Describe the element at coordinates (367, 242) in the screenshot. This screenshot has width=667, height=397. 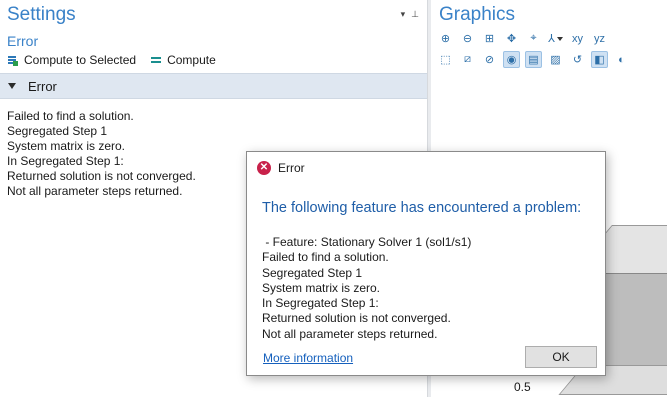
I see `dialog-line: - Feature: Stationary Solver 1 (sol1/s1)` at that location.